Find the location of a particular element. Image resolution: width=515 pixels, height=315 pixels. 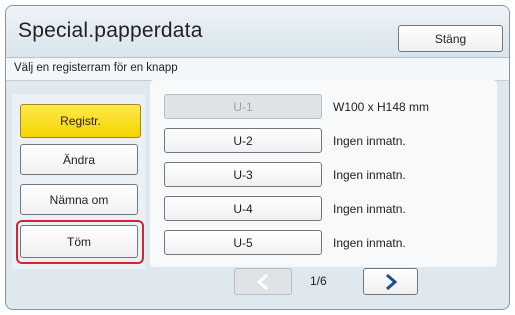

chevron-left-icon is located at coordinates (263, 282).